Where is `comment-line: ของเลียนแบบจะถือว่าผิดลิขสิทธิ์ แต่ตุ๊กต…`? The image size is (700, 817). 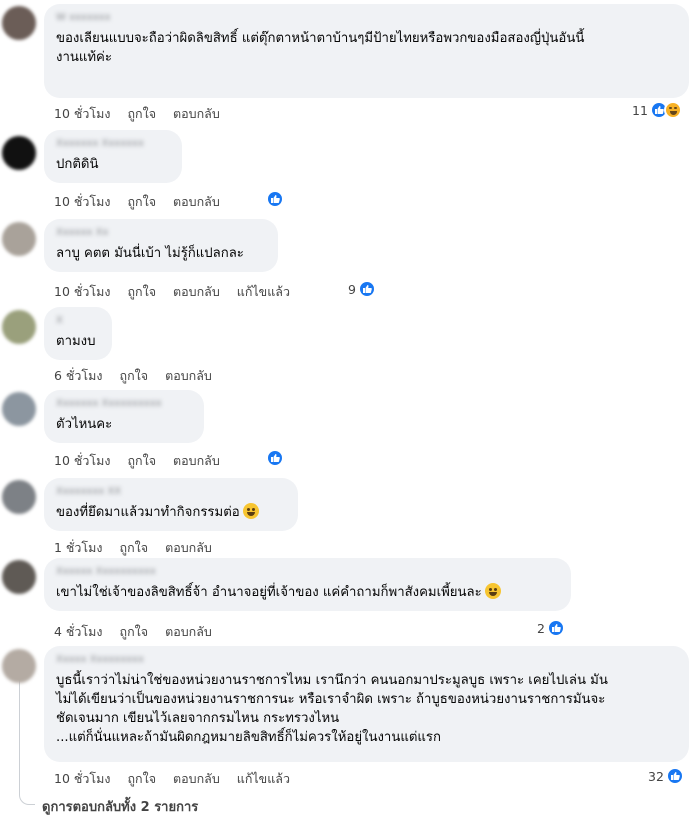
comment-line: ของเลียนแบบจะถือว่าผิดลิขสิทธิ์ แต่ตุ๊กต… is located at coordinates (320, 38).